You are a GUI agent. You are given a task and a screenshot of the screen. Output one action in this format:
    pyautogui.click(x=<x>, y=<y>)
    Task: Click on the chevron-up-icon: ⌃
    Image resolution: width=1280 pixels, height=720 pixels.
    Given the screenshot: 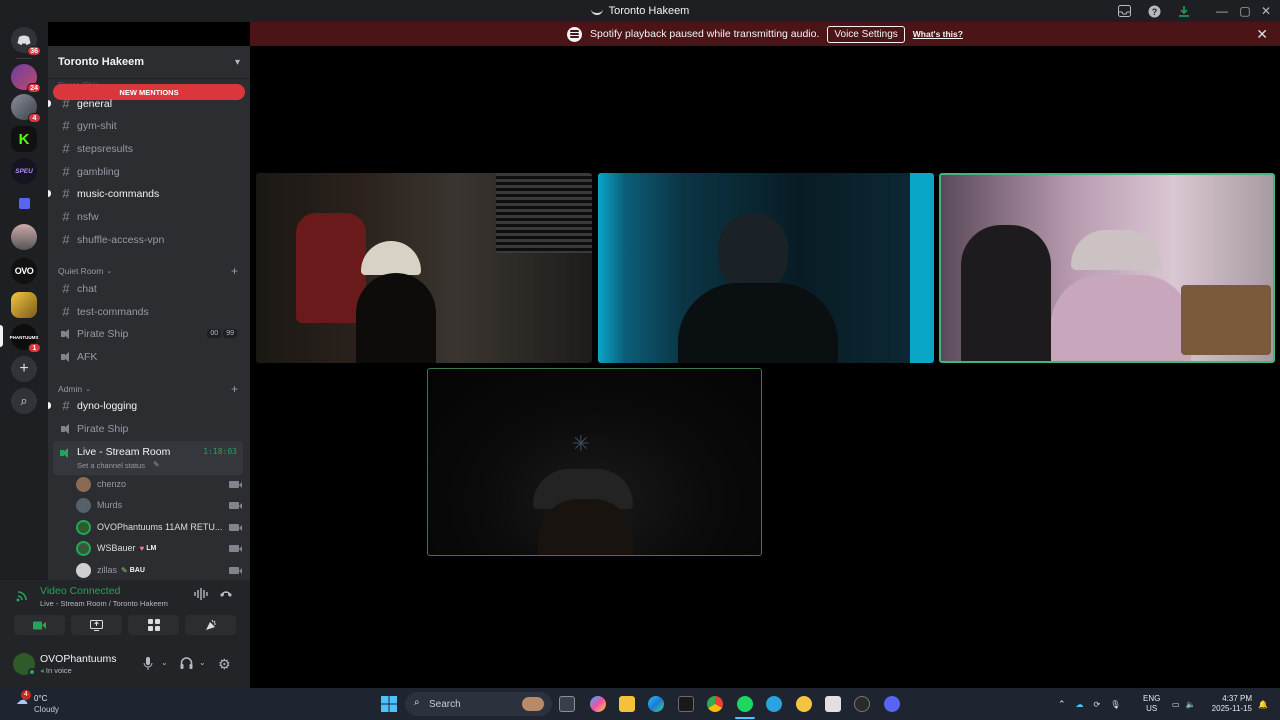 What is the action you would take?
    pyautogui.click(x=1062, y=704)
    